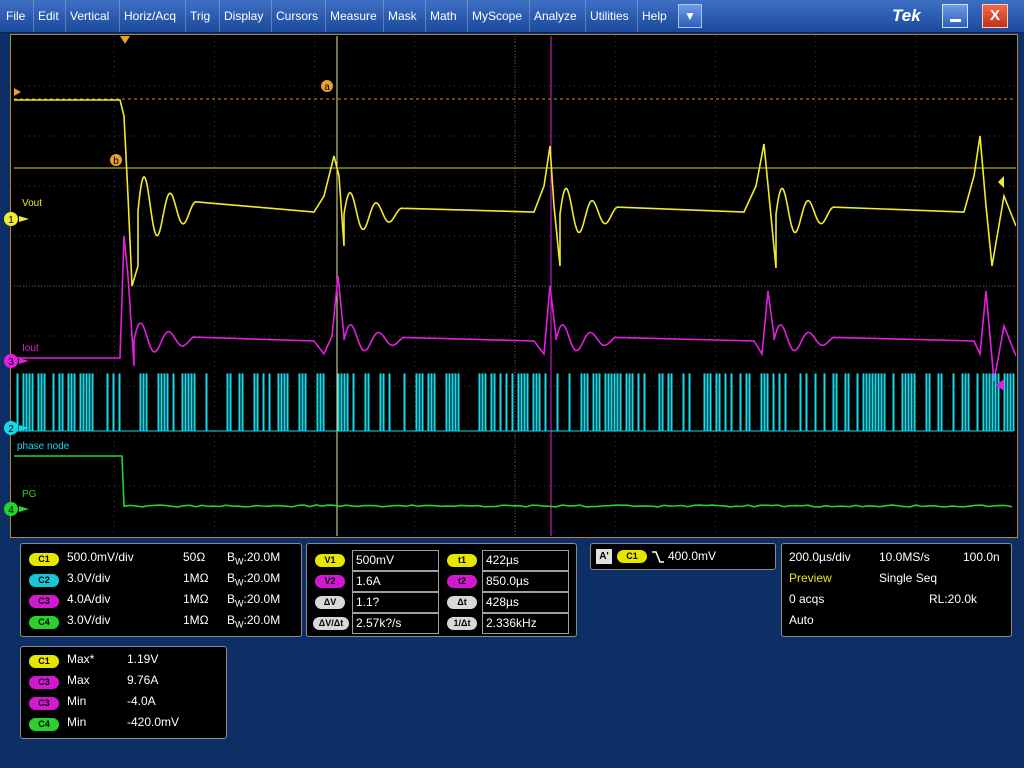 This screenshot has height=768, width=1024. What do you see at coordinates (142, 659) in the screenshot?
I see `meas1-value: 1.19V` at bounding box center [142, 659].